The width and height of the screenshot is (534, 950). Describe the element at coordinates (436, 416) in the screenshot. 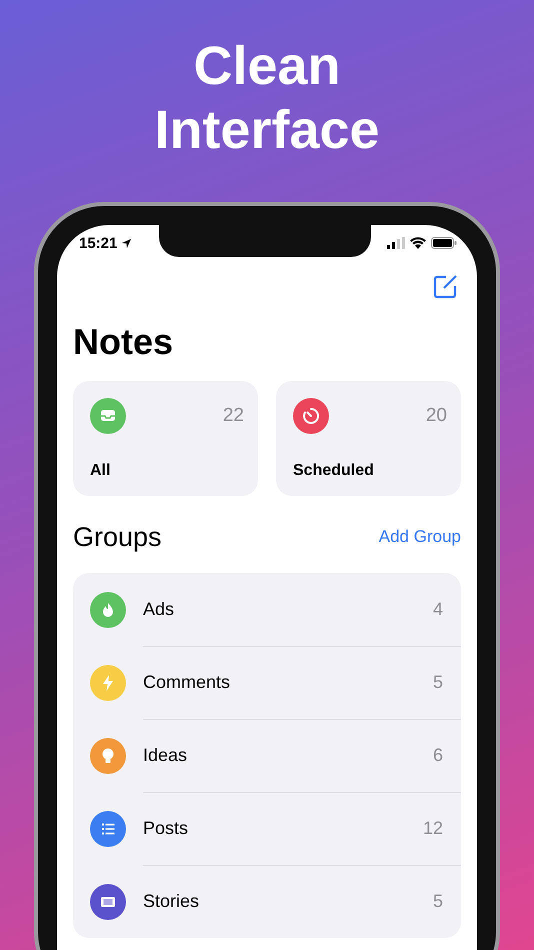

I see `card-count: 20` at that location.